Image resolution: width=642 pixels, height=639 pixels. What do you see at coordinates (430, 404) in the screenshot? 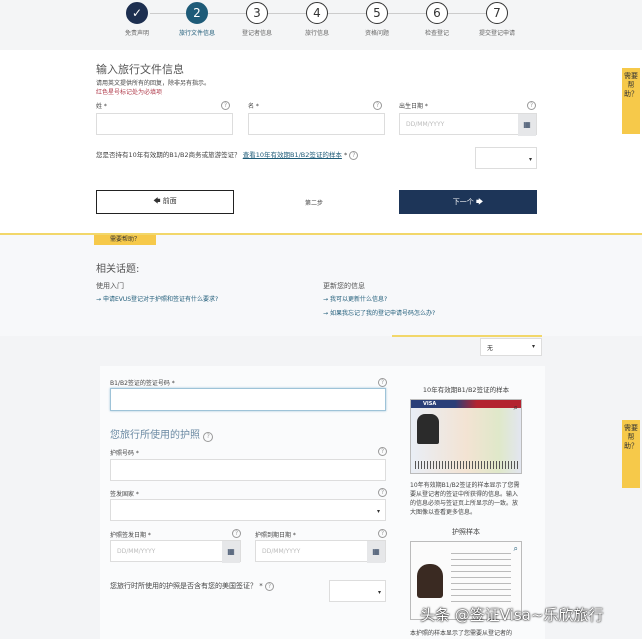
I see `visa-card-word: VISA` at bounding box center [430, 404].